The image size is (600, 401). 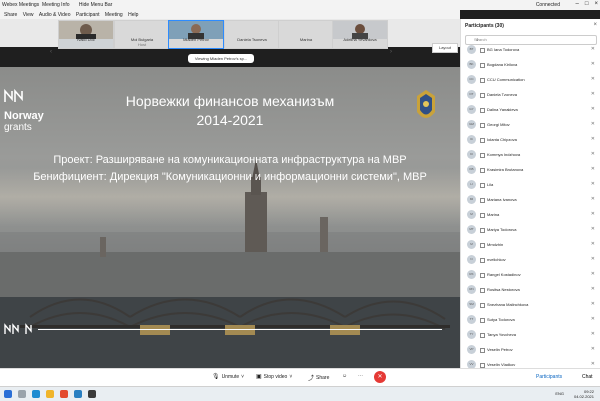 What do you see at coordinates (95, 5) in the screenshot?
I see `hide-menu-bar-menu: Hide Menu Bar` at bounding box center [95, 5].